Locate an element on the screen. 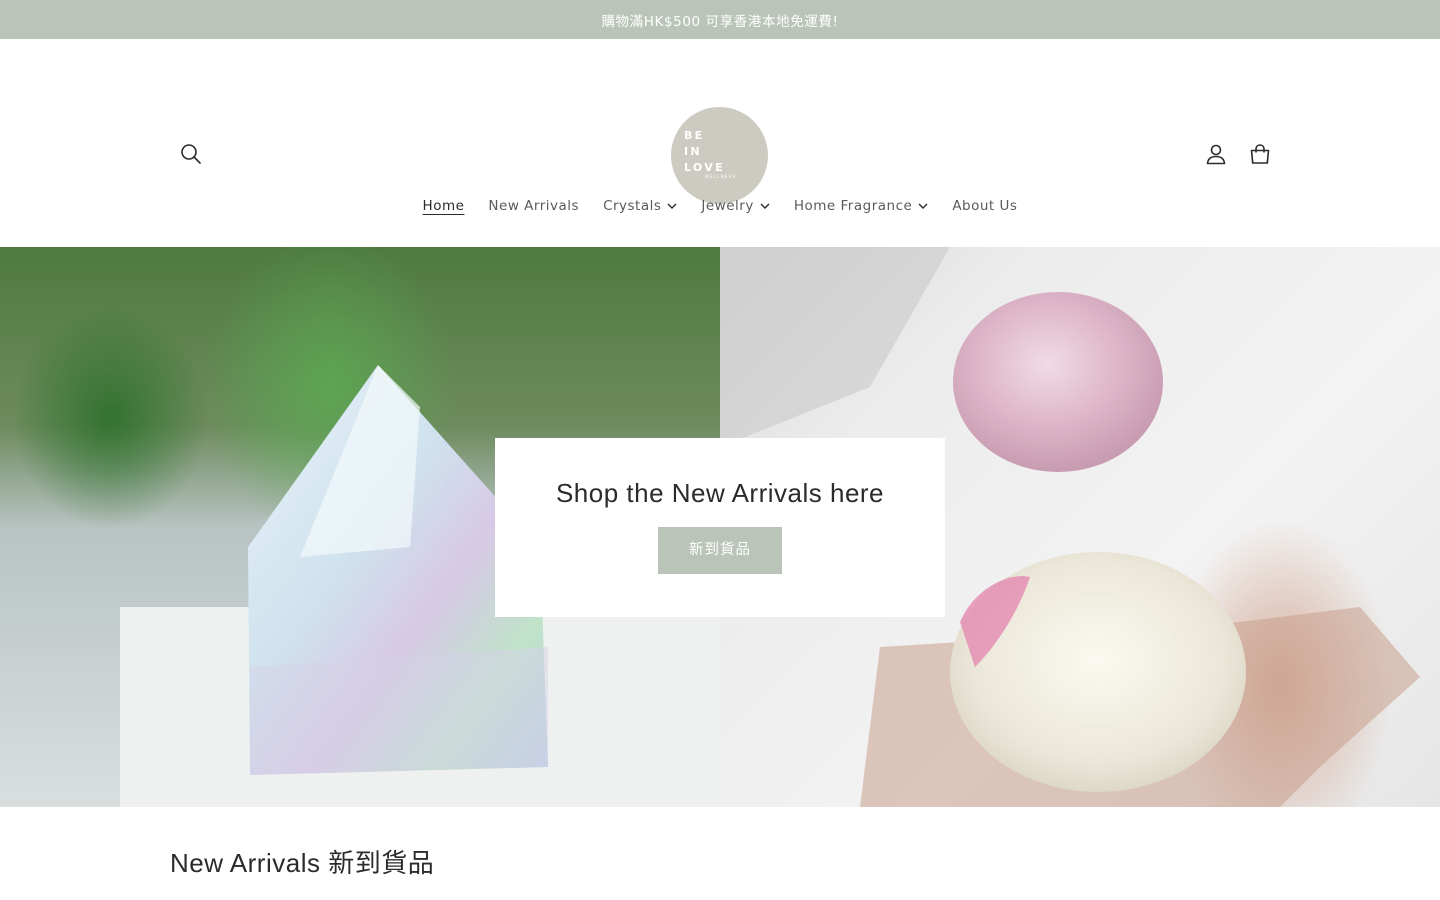  hero-heading: Shop the New Arrivals here is located at coordinates (720, 493).